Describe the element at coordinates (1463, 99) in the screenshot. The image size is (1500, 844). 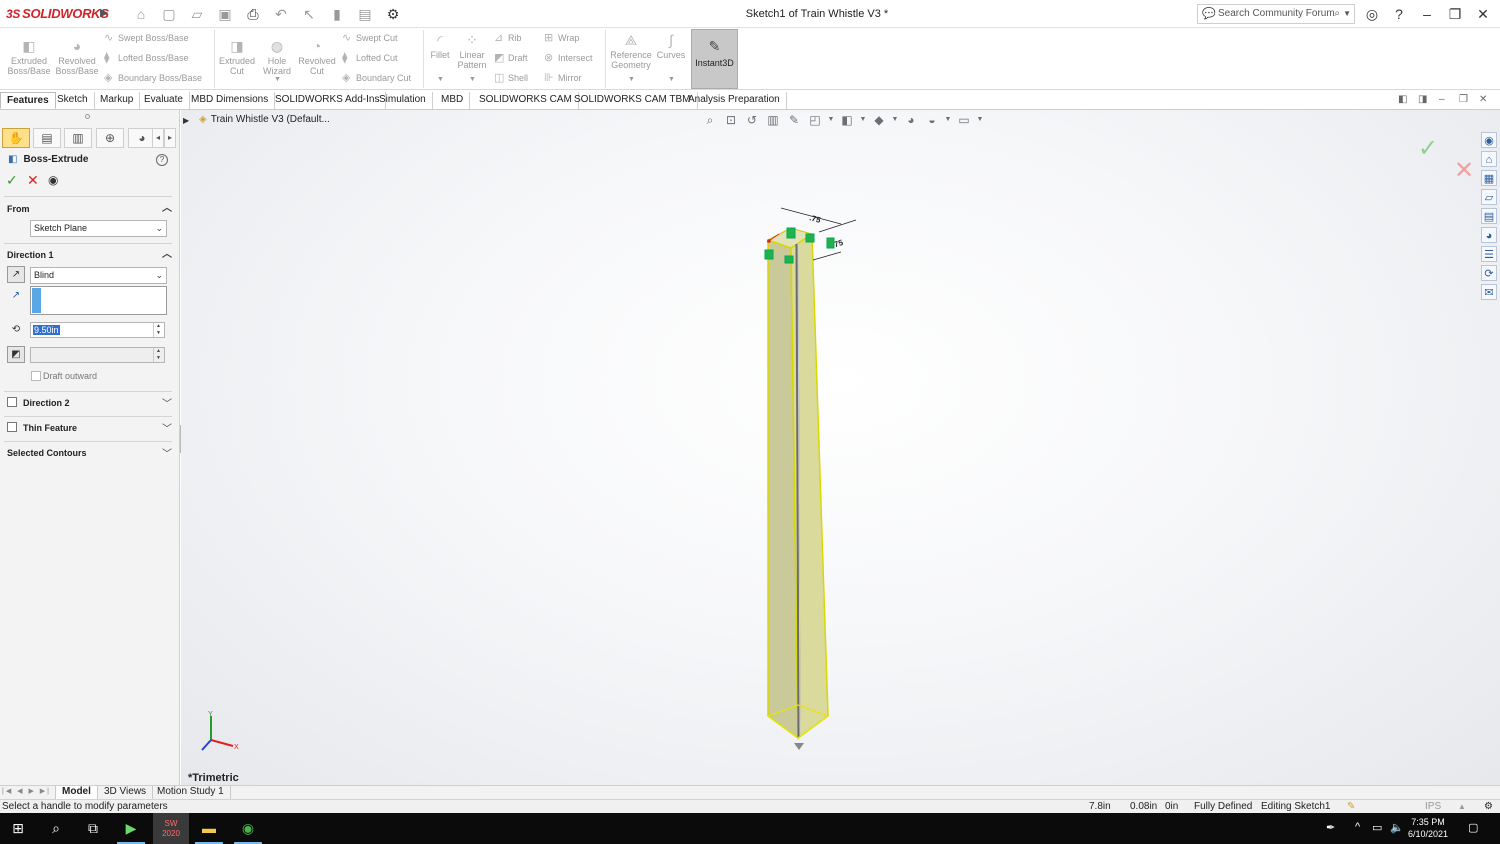
I see `doc-restore-button: ❐` at that location.